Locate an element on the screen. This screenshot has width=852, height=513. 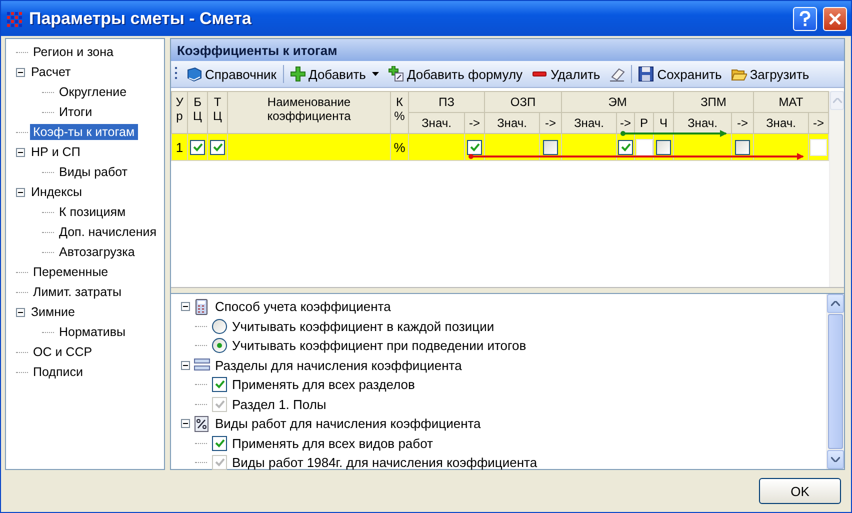
tree-item: Коэф-ты к итогам is located at coordinates (84, 132).